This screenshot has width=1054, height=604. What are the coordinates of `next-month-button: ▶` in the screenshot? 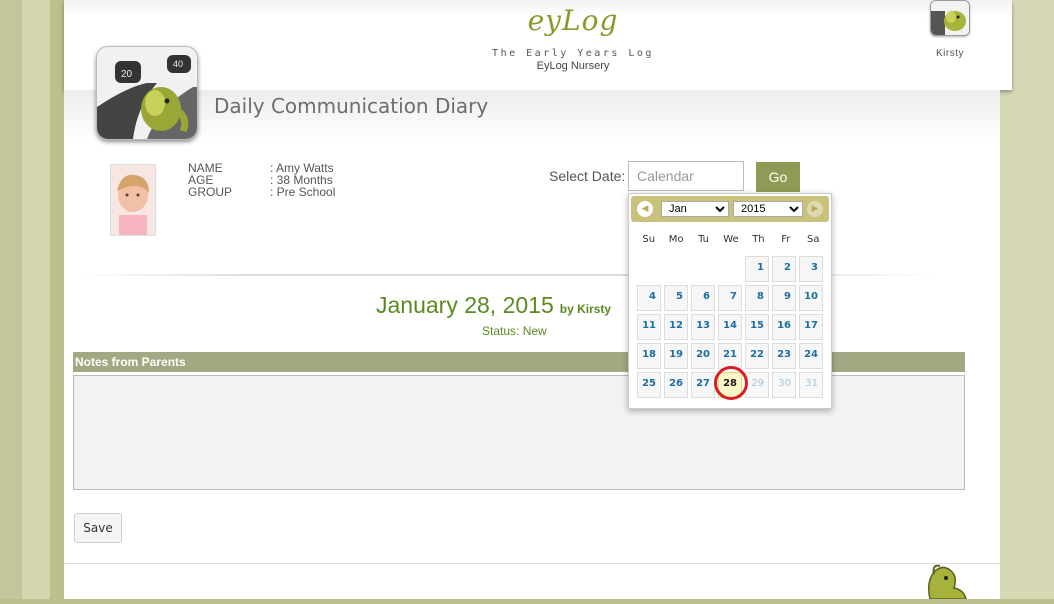 It's located at (815, 209).